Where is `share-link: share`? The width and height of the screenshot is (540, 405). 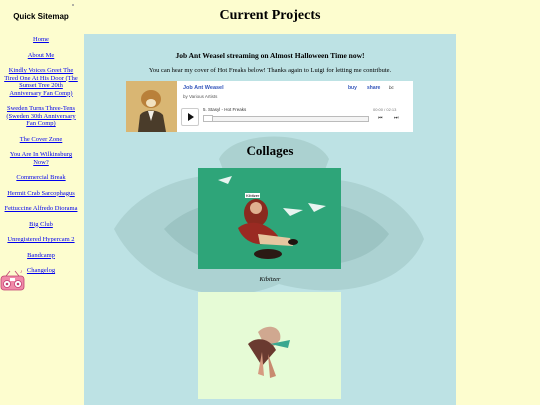 share-link: share is located at coordinates (373, 88).